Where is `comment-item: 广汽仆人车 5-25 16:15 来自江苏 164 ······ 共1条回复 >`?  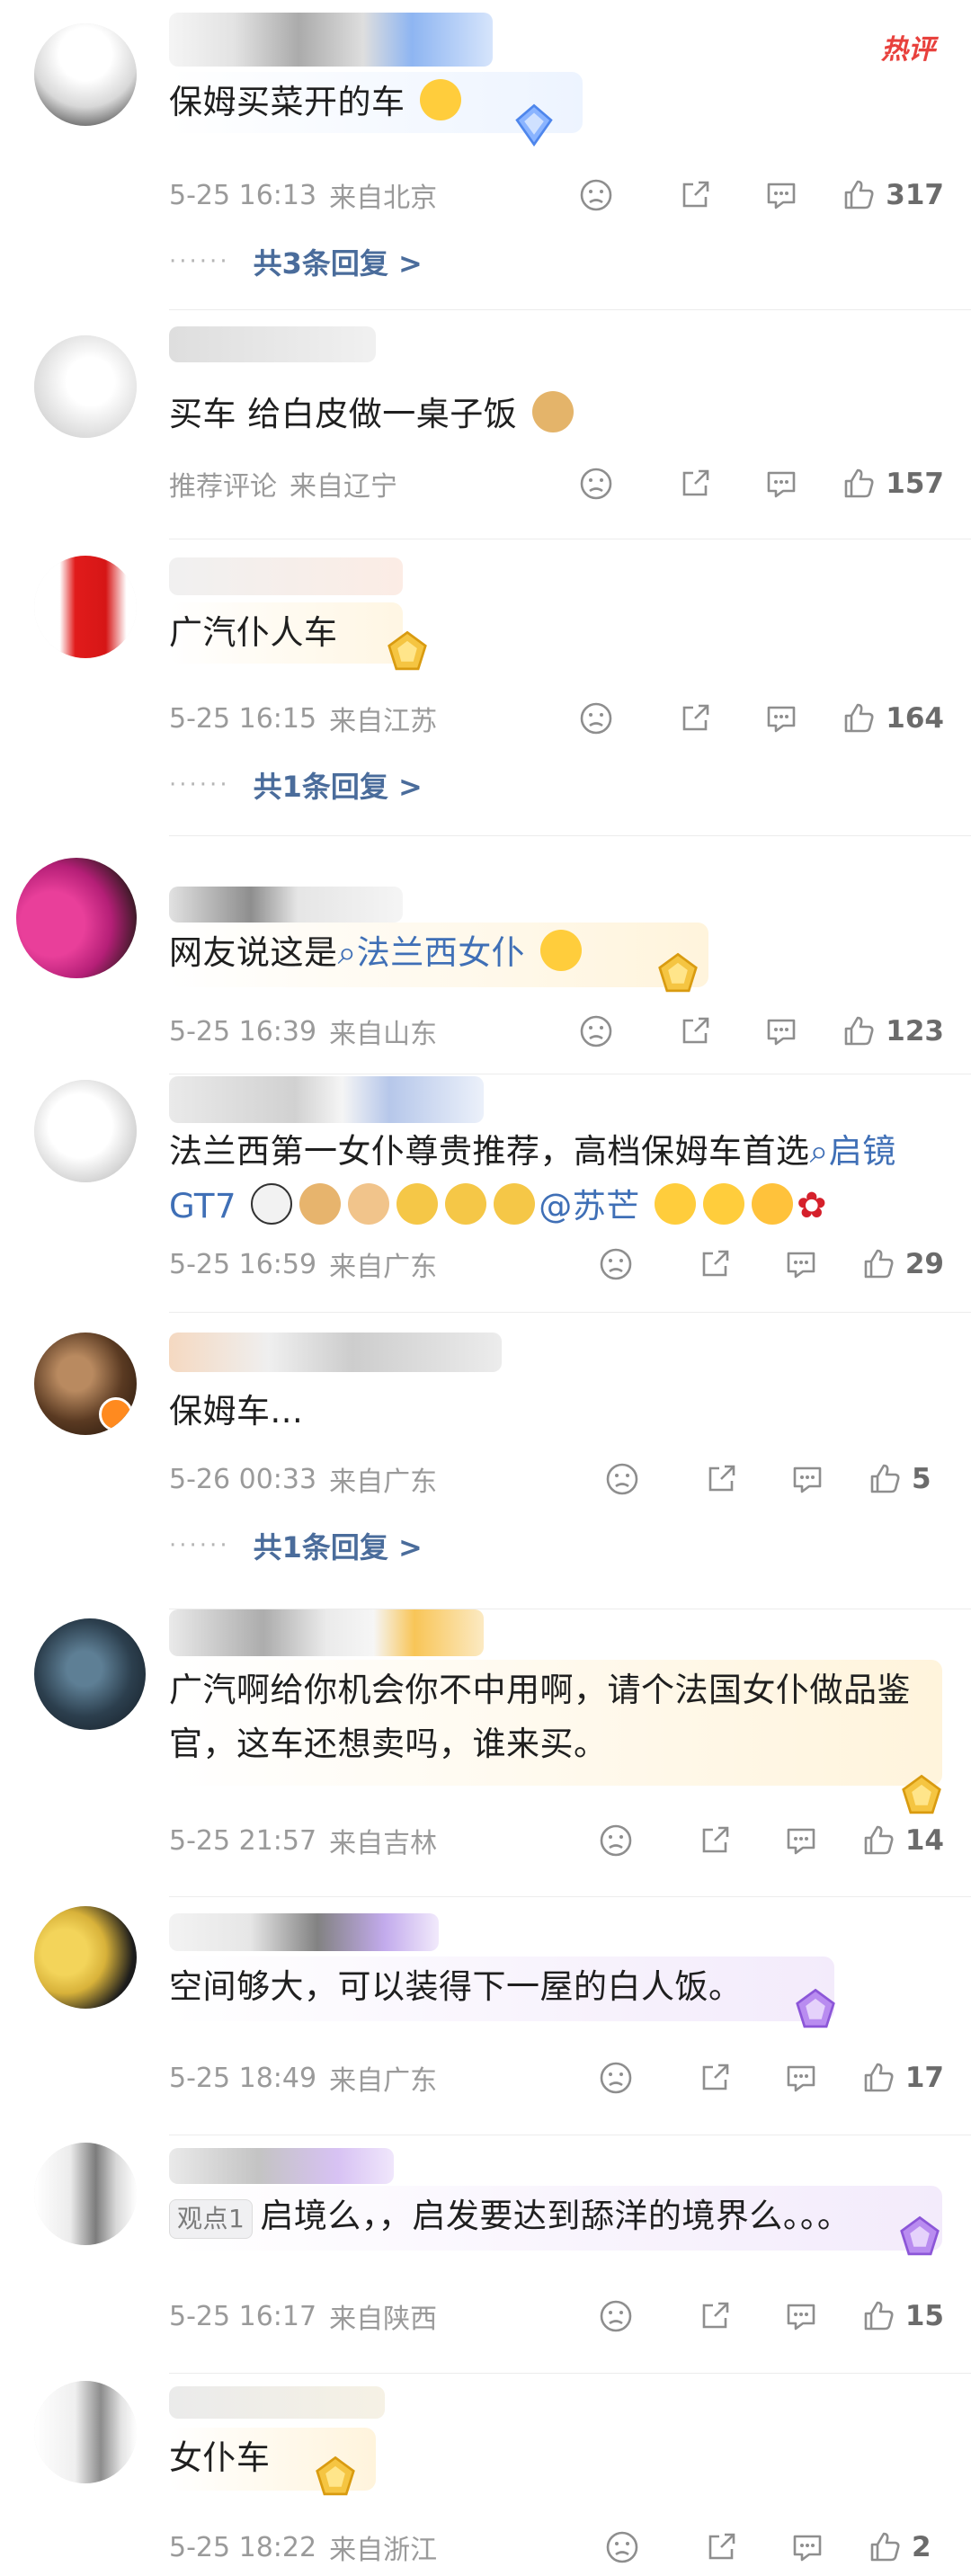 comment-item: 广汽仆人车 5-25 16:15 来自江苏 164 ······ 共1条回复 > is located at coordinates (485, 688).